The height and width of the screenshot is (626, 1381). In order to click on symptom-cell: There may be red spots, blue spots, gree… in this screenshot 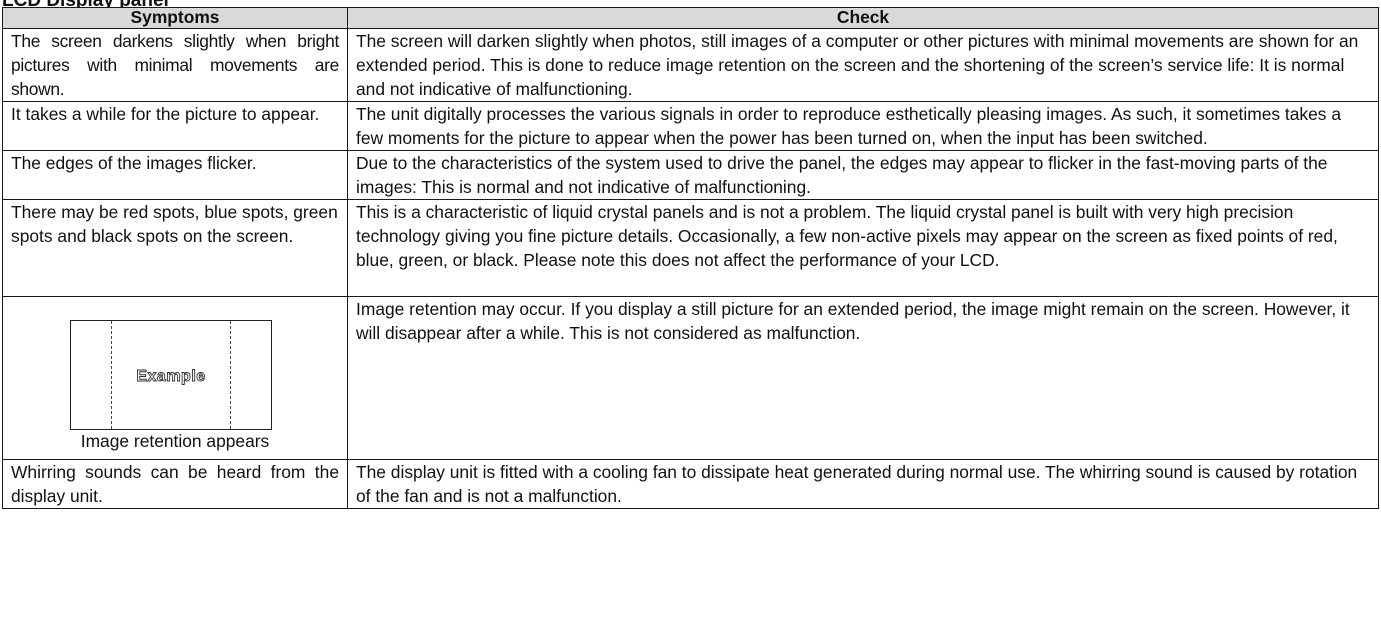, I will do `click(175, 248)`.